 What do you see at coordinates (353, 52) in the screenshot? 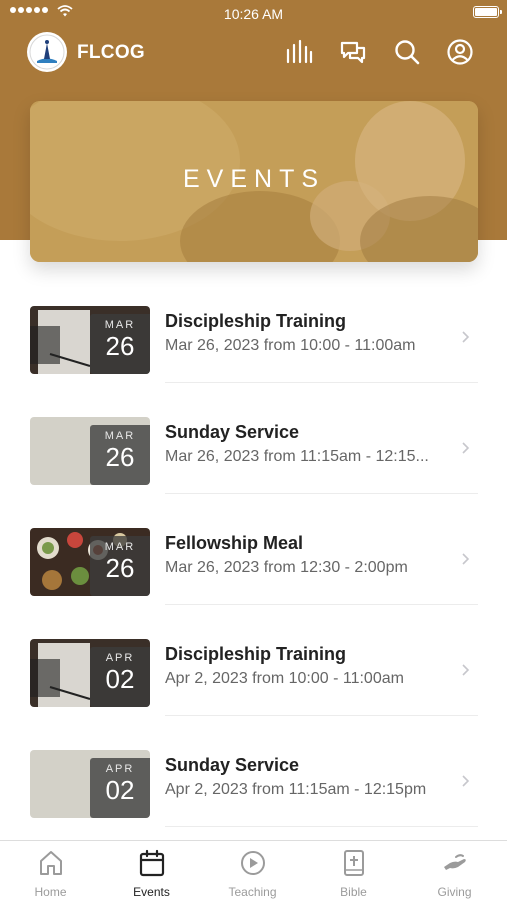
I see `chat-icon` at bounding box center [353, 52].